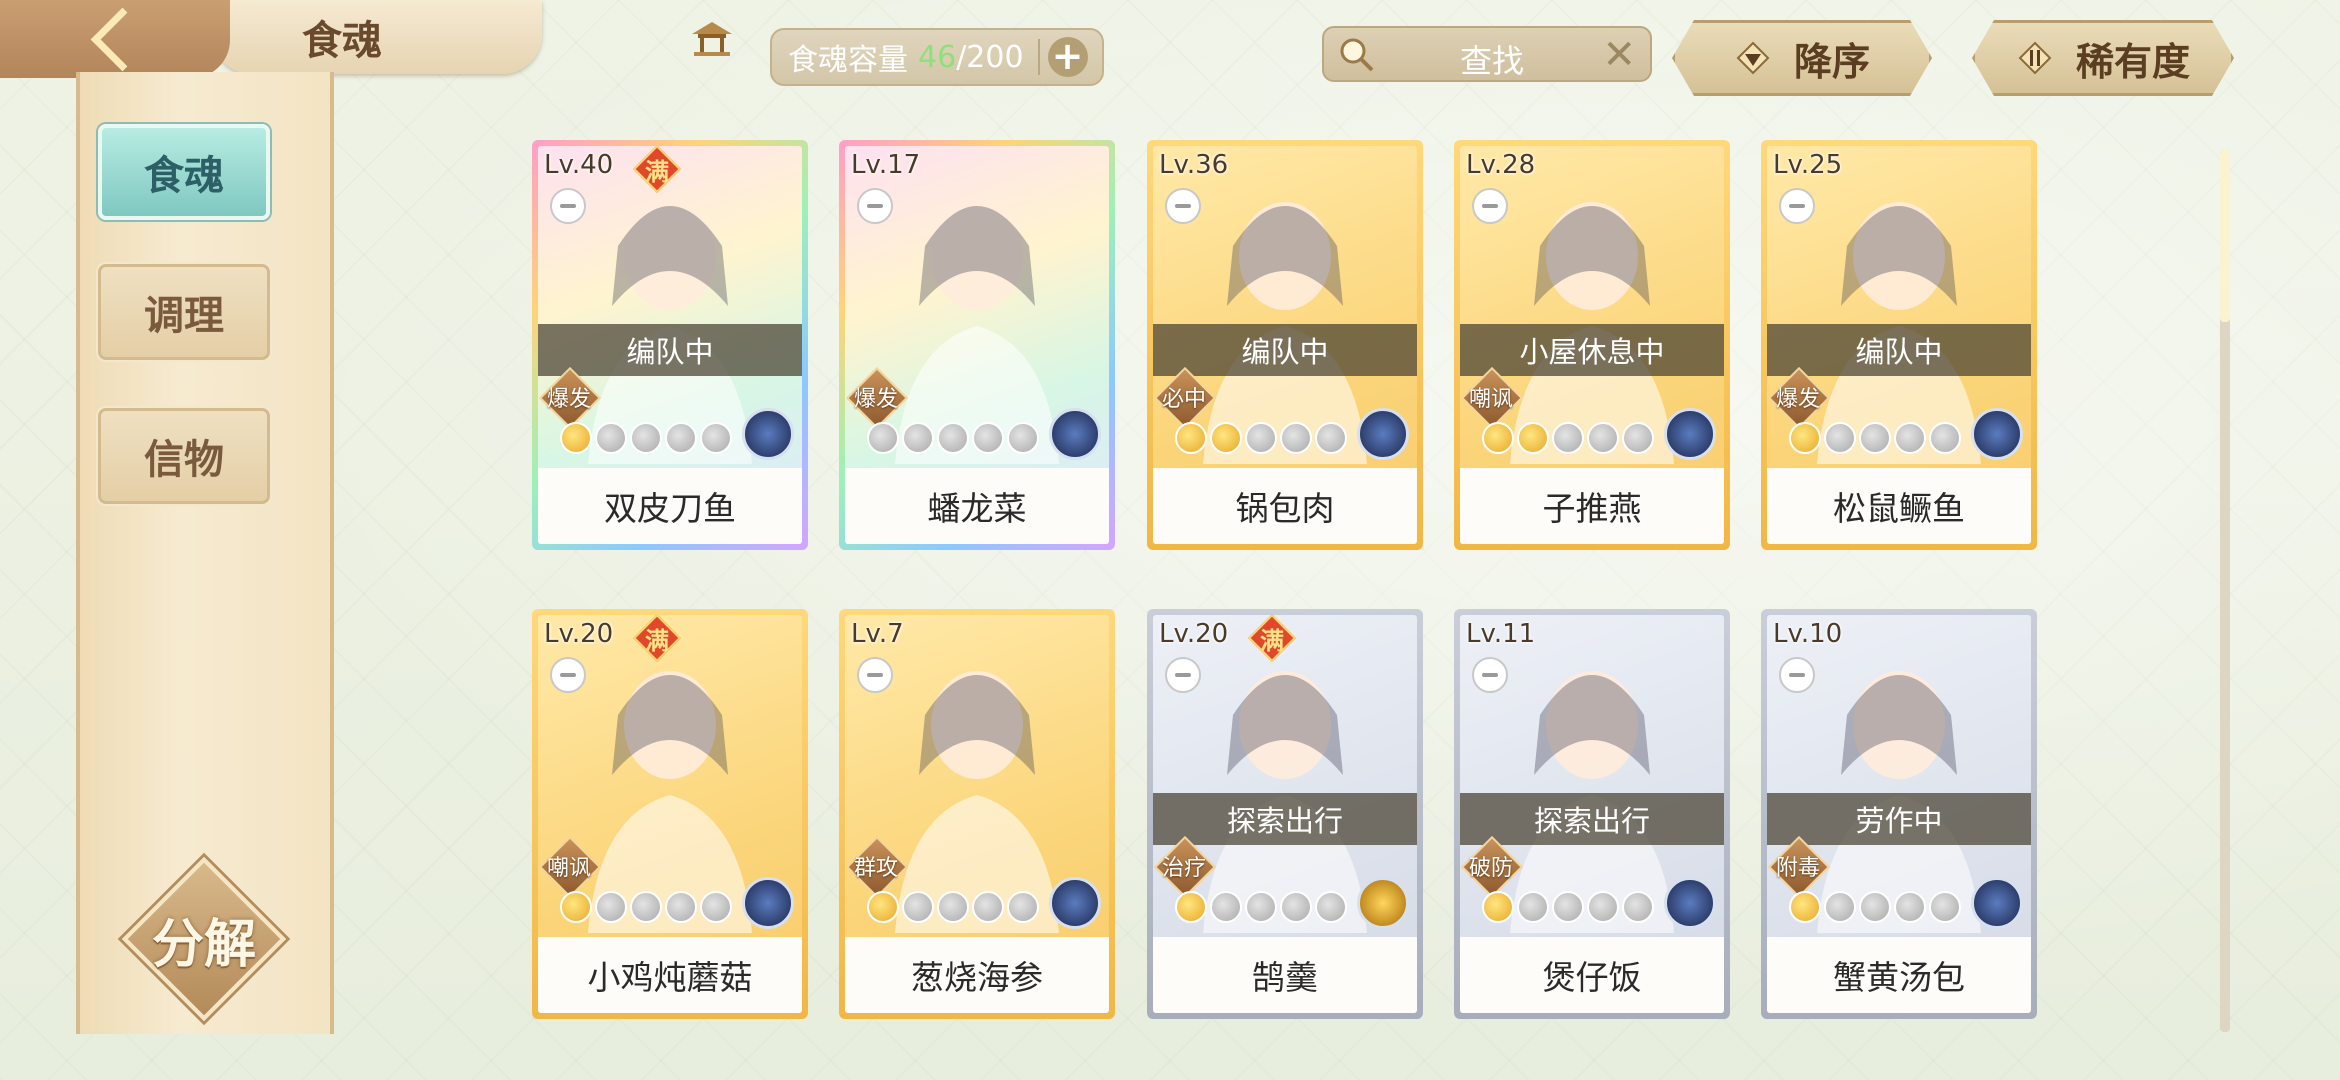 The height and width of the screenshot is (1080, 2340). What do you see at coordinates (1899, 345) in the screenshot?
I see `food-soul-card: Lv.25 编队中 爆发 松鼠鳜鱼` at bounding box center [1899, 345].